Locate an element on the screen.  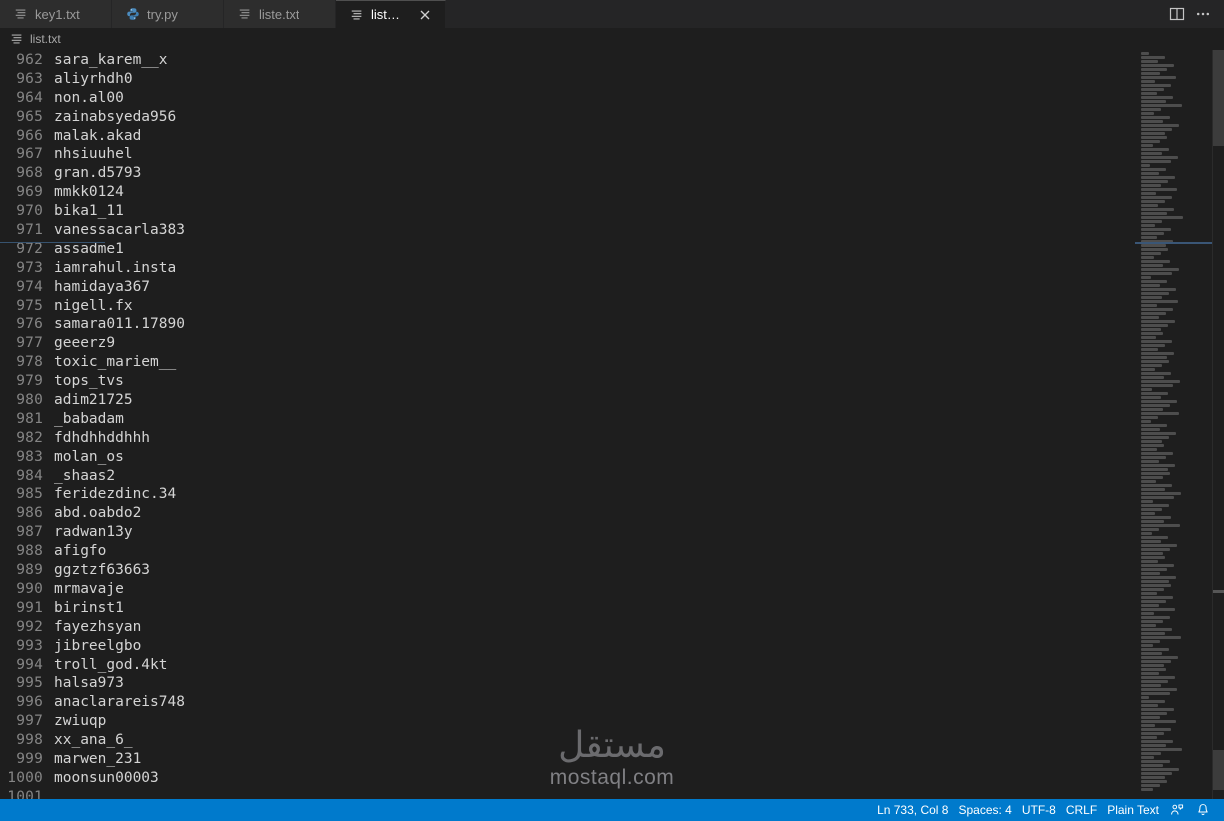
code-line: 971 vanessacarla383 is located at coordinates (612, 230).